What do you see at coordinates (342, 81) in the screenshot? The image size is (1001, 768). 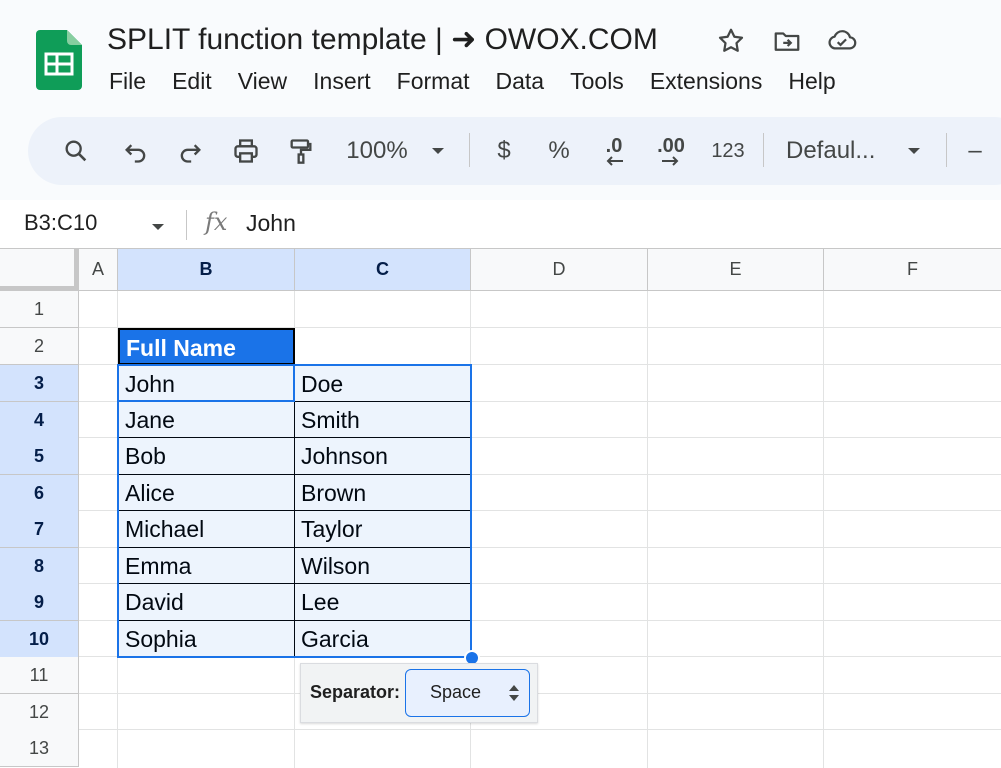 I see `menu-insert: Insert` at bounding box center [342, 81].